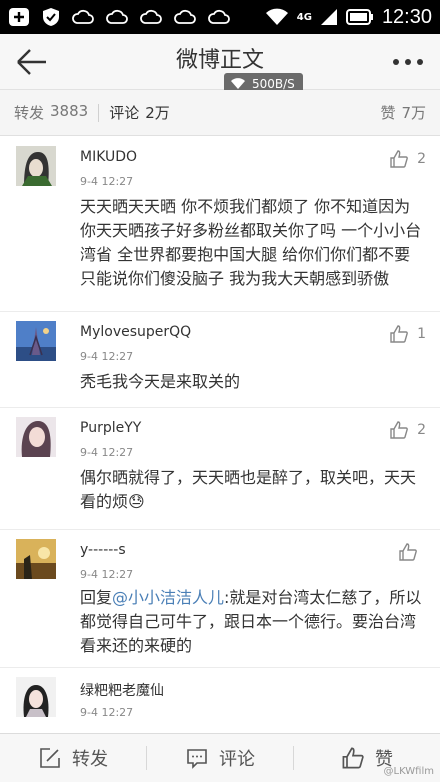 This screenshot has height=782, width=440. Describe the element at coordinates (304, 17) in the screenshot. I see `network-type: 4G` at that location.